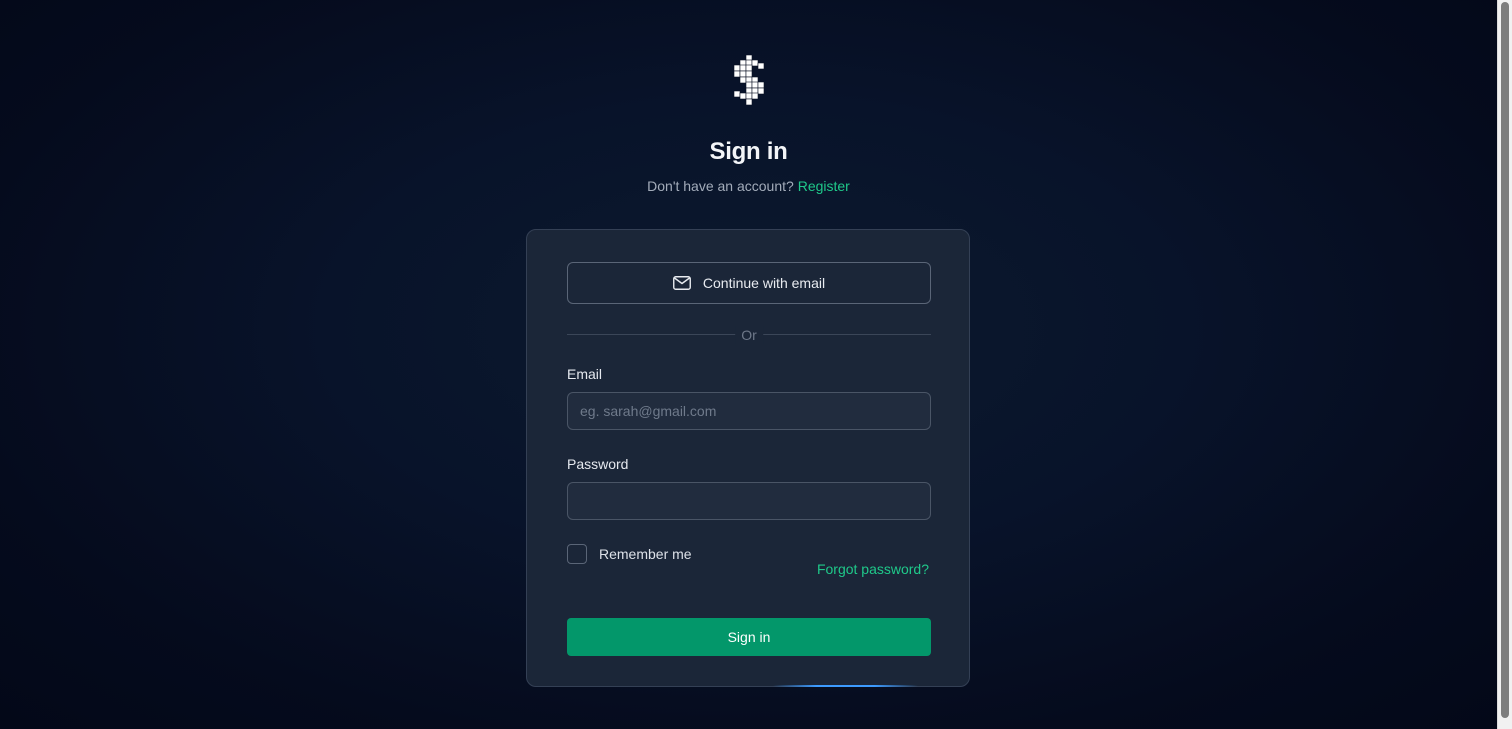  What do you see at coordinates (764, 283) in the screenshot?
I see `continue-with-email-label: Continue with email` at bounding box center [764, 283].